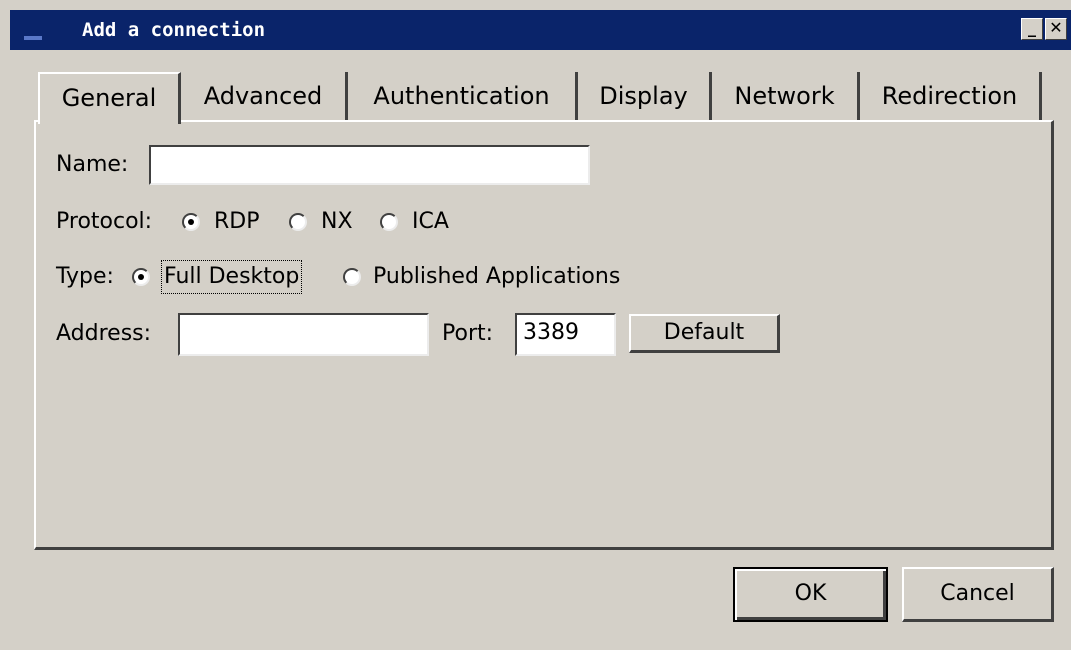 This screenshot has height=650, width=1071. I want to click on title-bar: Add a connection _ ✕, so click(540, 30).